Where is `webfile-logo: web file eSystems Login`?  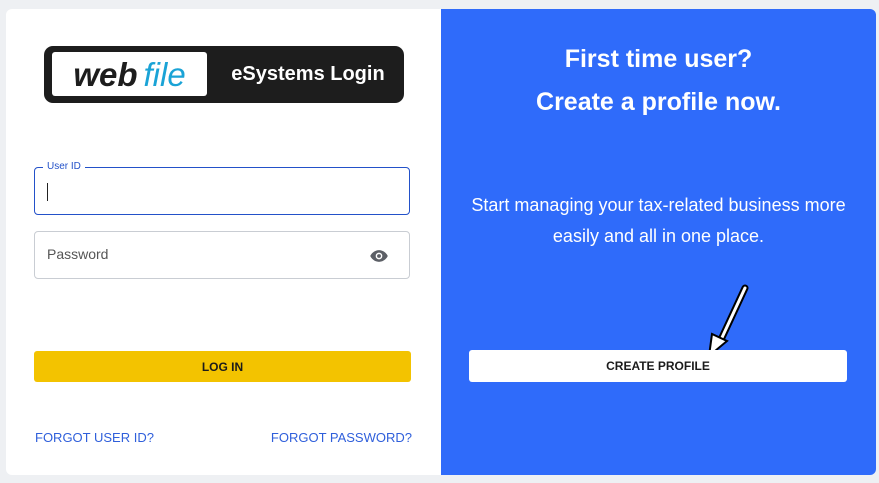
webfile-logo: web file eSystems Login is located at coordinates (224, 74).